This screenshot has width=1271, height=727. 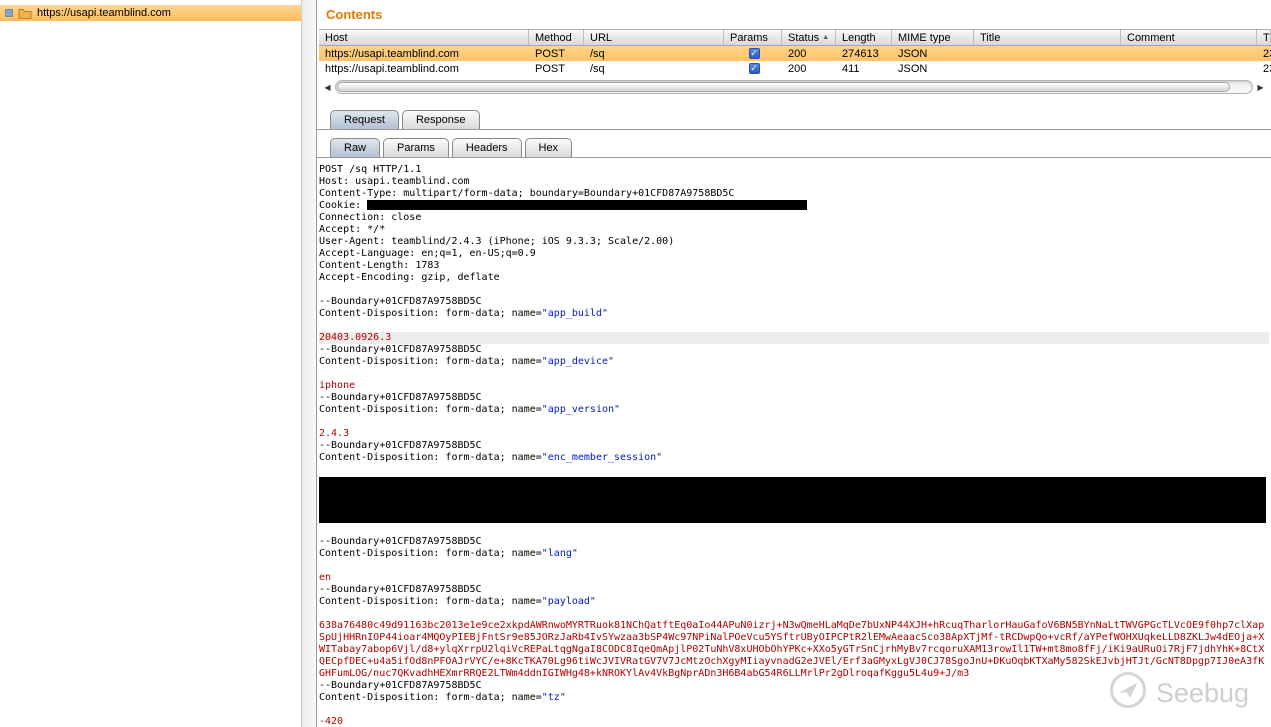 I want to click on raw-line: Accept: */*, so click(x=352, y=229).